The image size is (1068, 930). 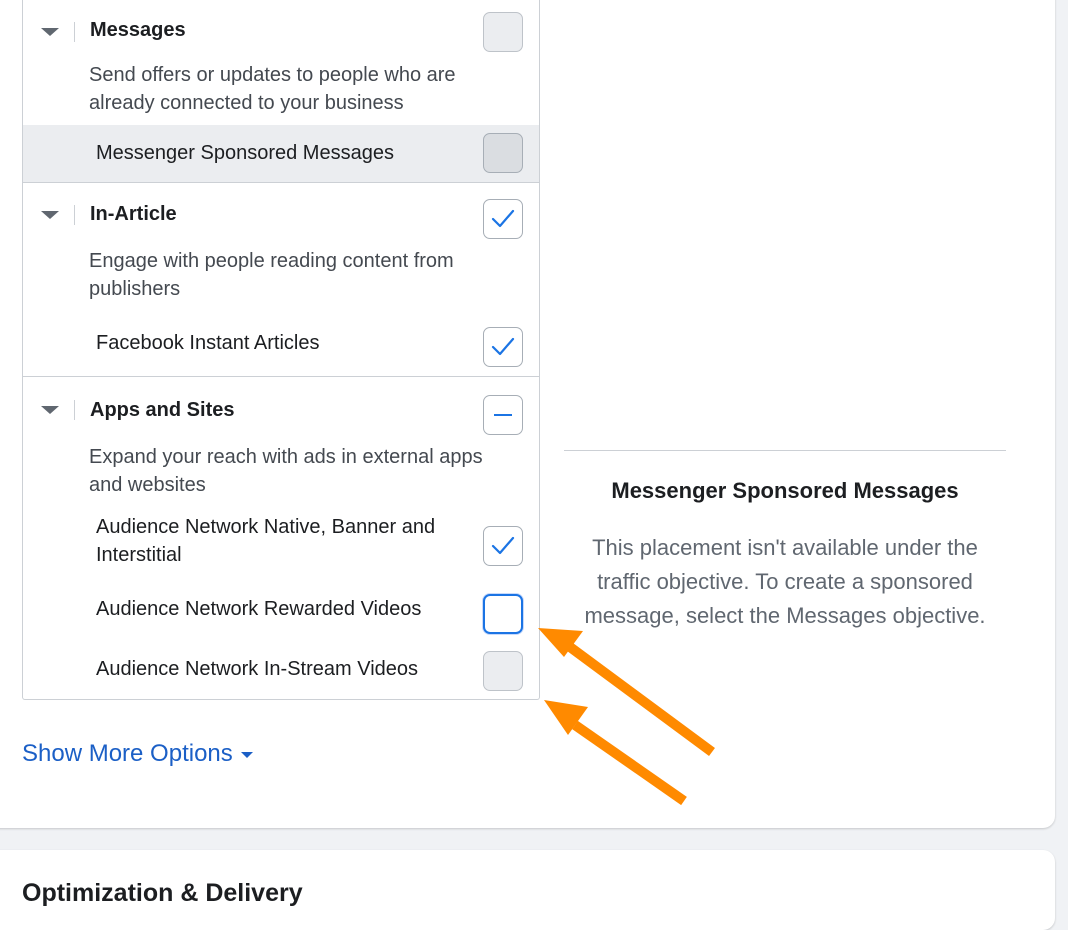 What do you see at coordinates (503, 32) in the screenshot?
I see `messages-checkbox` at bounding box center [503, 32].